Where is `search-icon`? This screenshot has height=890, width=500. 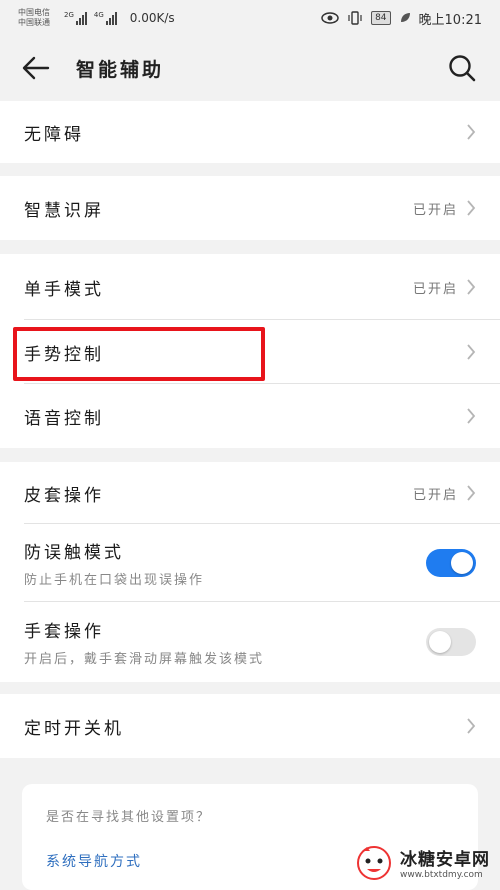 search-icon is located at coordinates (462, 68).